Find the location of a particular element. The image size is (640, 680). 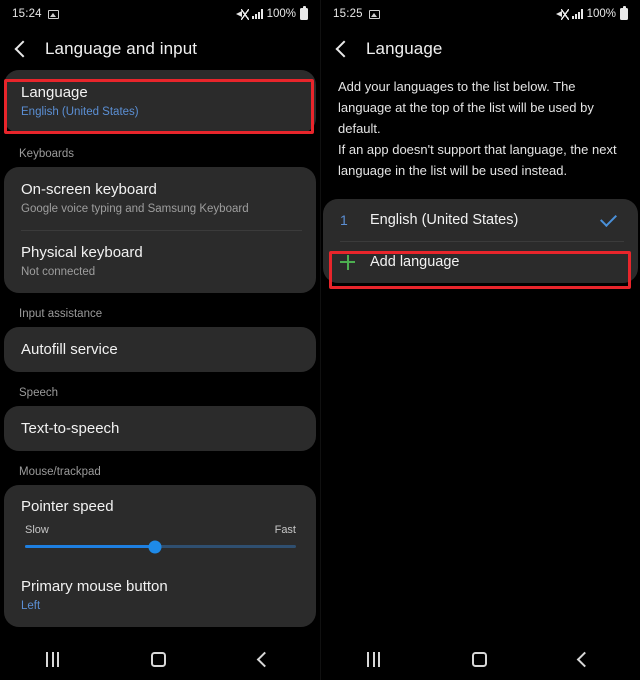

check-icon is located at coordinates (608, 218).